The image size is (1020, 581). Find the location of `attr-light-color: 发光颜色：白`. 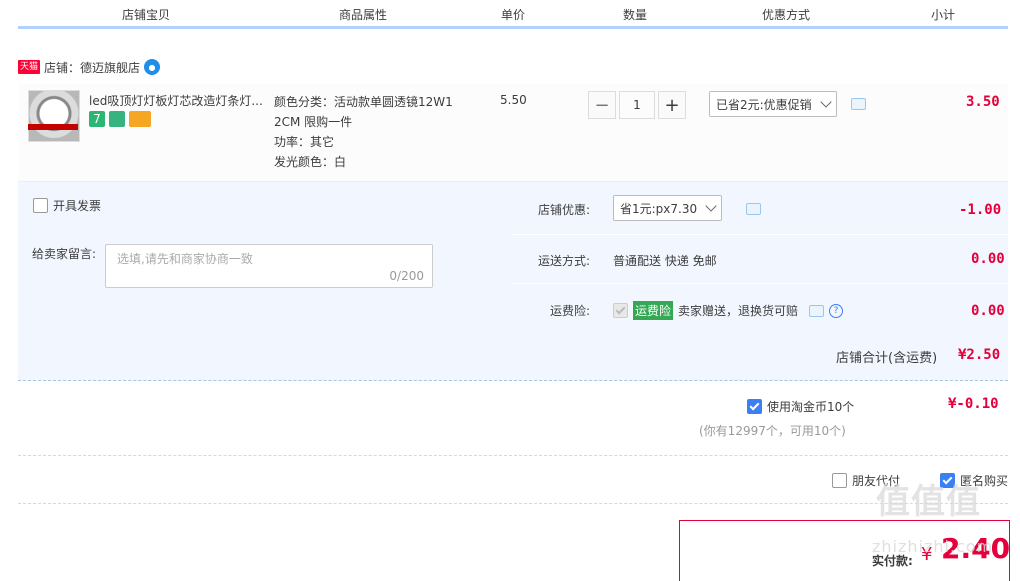

attr-light-color: 发光颜色：白 is located at coordinates (310, 162).